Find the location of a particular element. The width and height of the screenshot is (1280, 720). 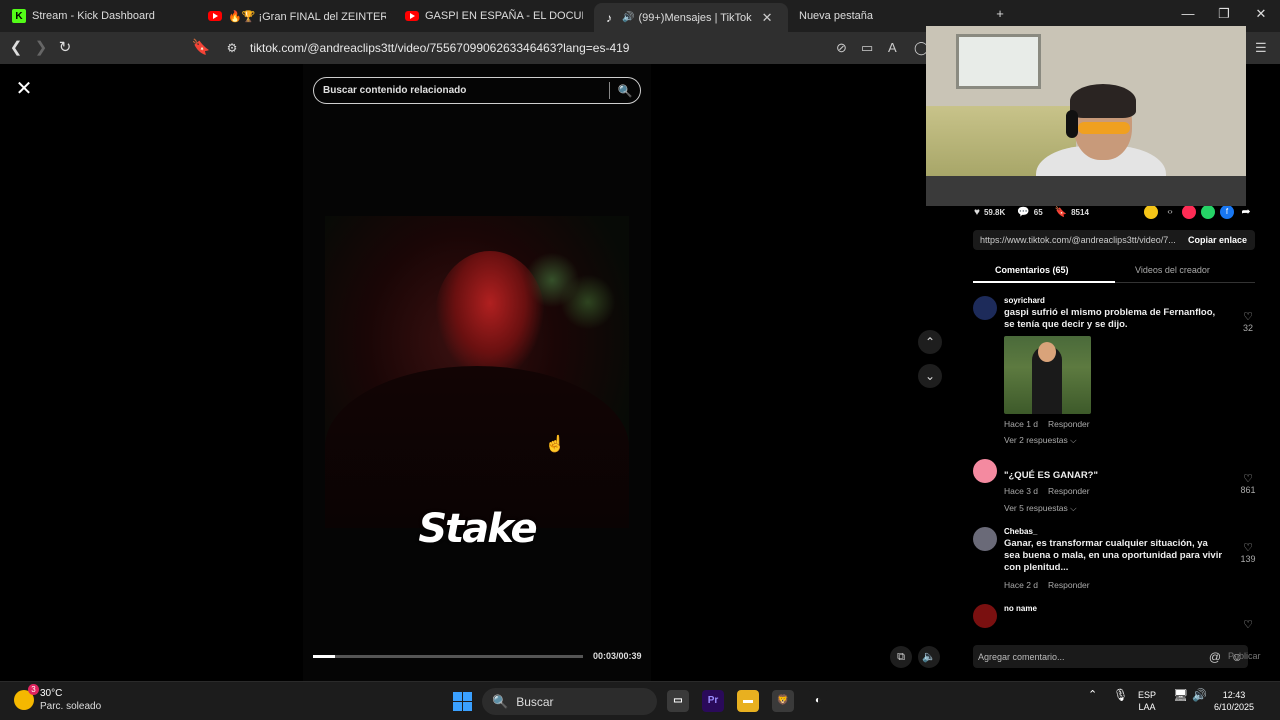

related-search-input: Buscar contenido relacionado 🔍 is located at coordinates (477, 90).